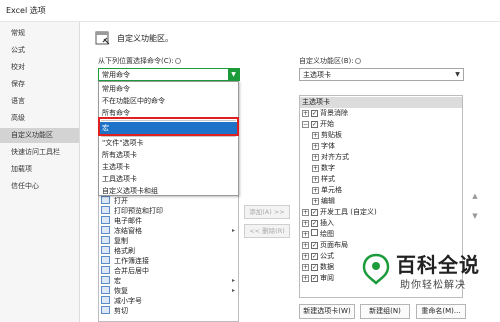  I want to click on tree-item-editing: + 编辑, so click(323, 201).